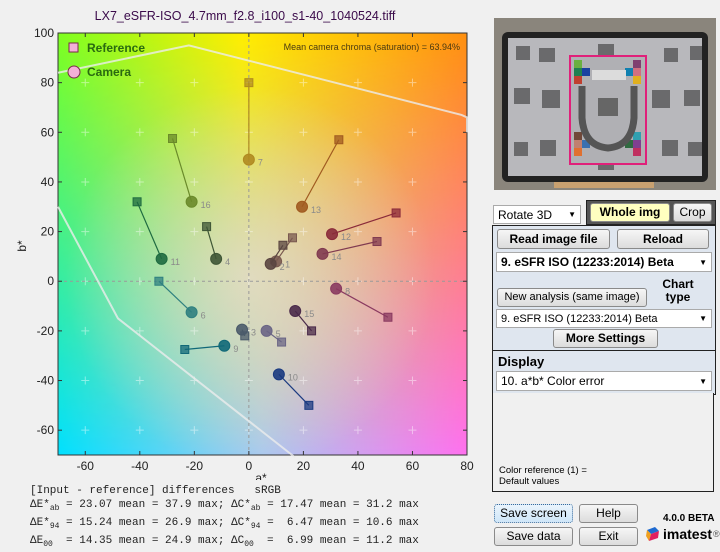  I want to click on y-tick-label: 0, so click(50, 281).